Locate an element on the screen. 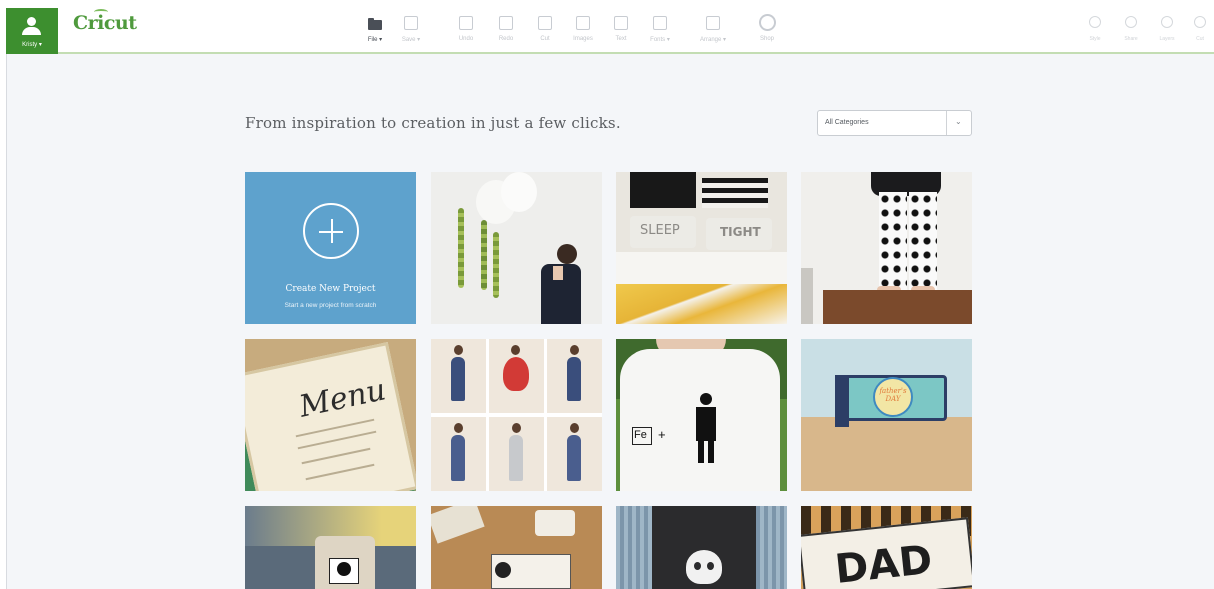 This screenshot has width=1214, height=589. cut-icon is located at coordinates (545, 23).